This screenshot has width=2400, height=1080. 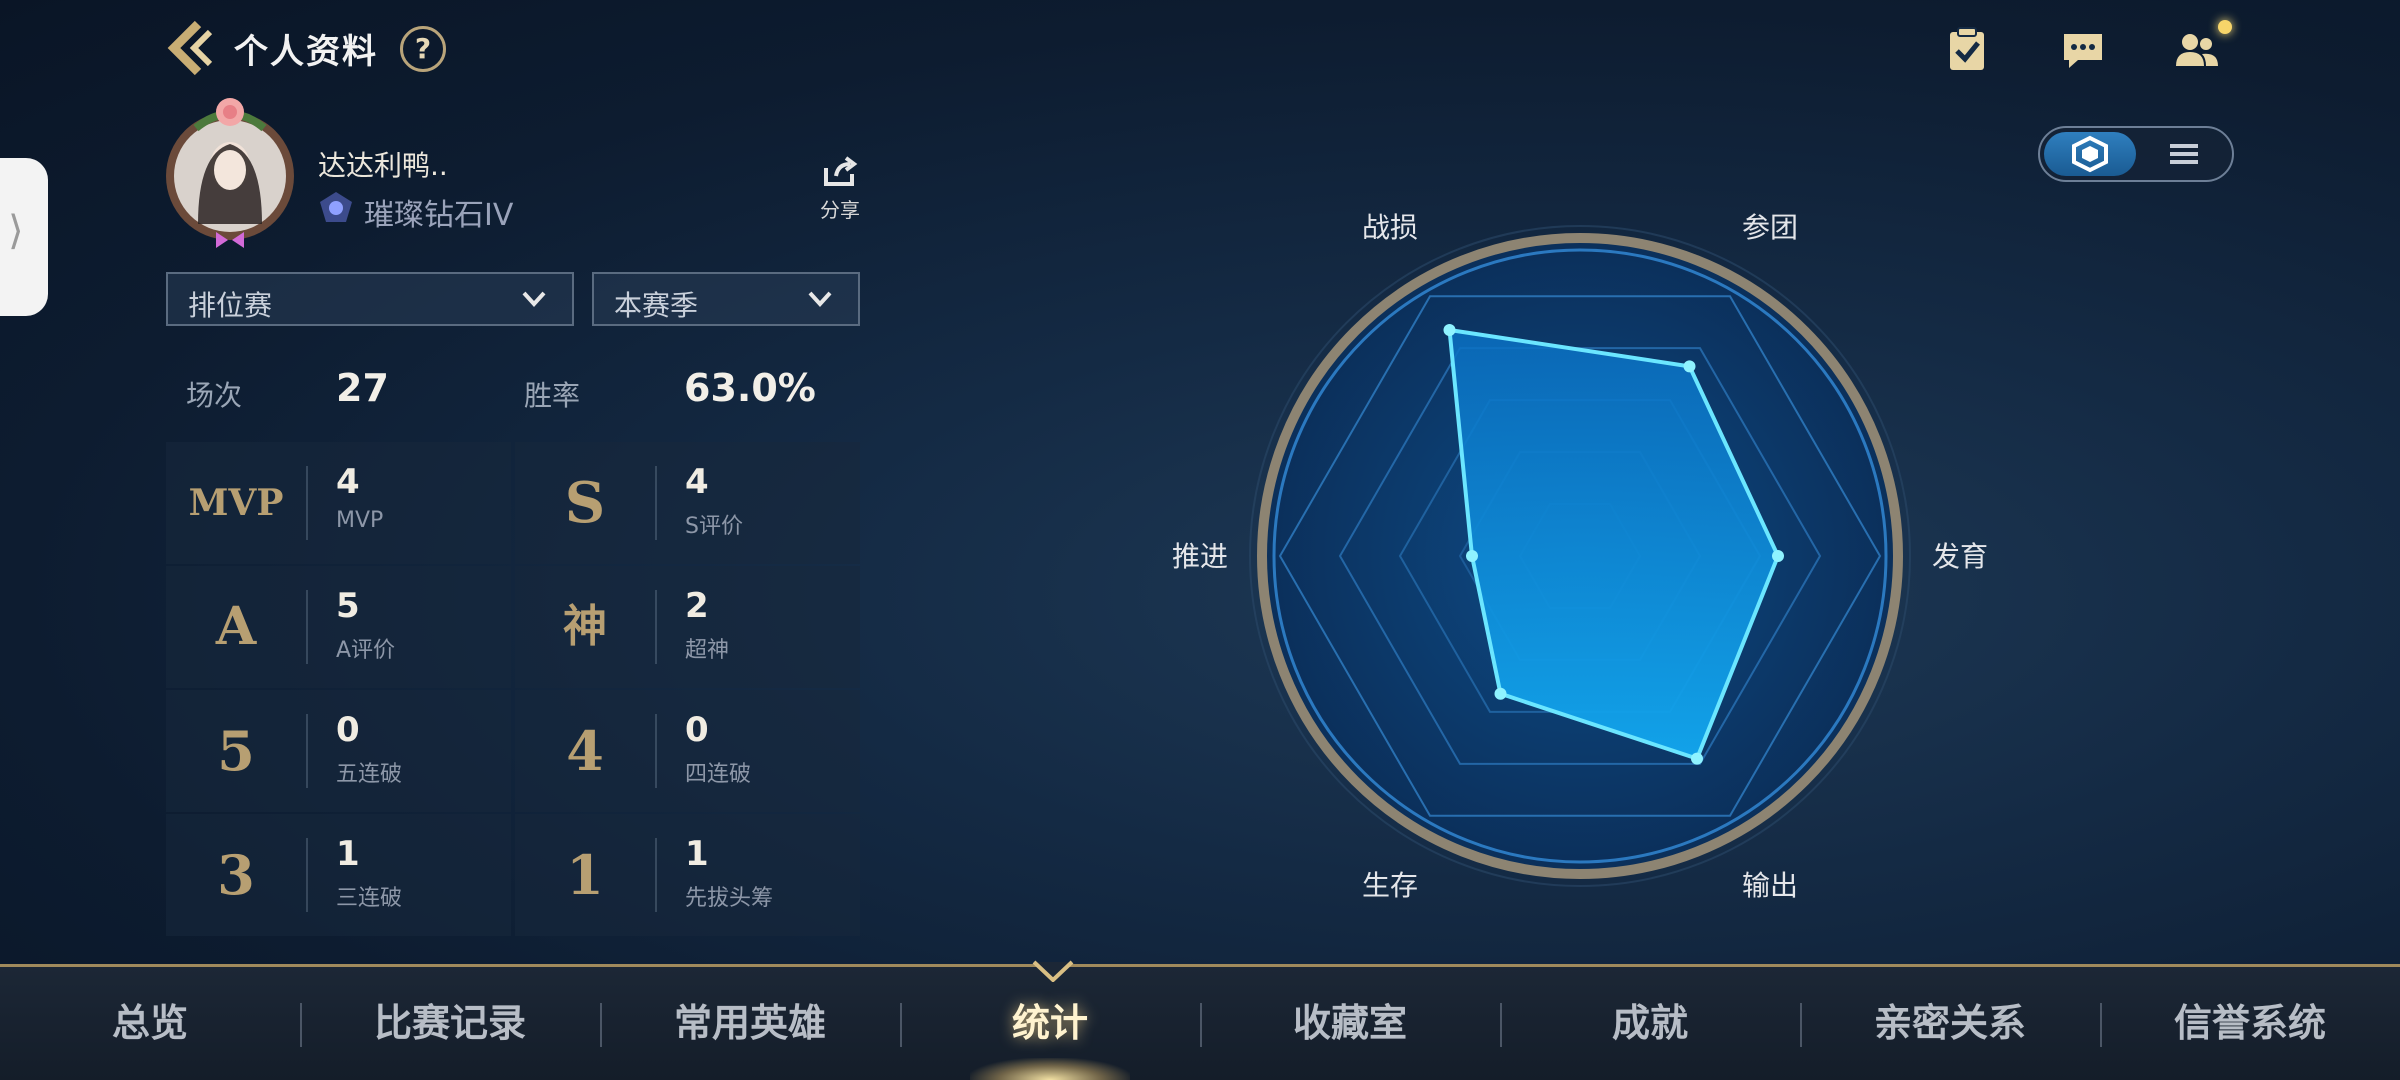 I want to click on chat-icon, so click(x=2083, y=49).